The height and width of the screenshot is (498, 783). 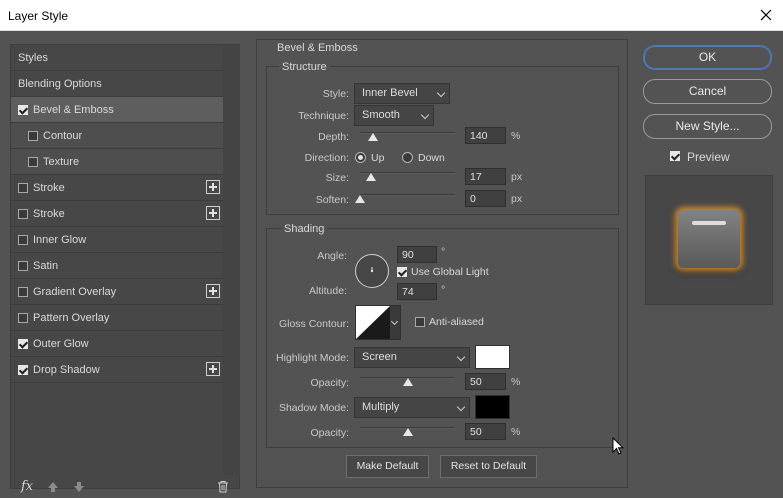 I want to click on style-item-styles: Styles, so click(x=117, y=58).